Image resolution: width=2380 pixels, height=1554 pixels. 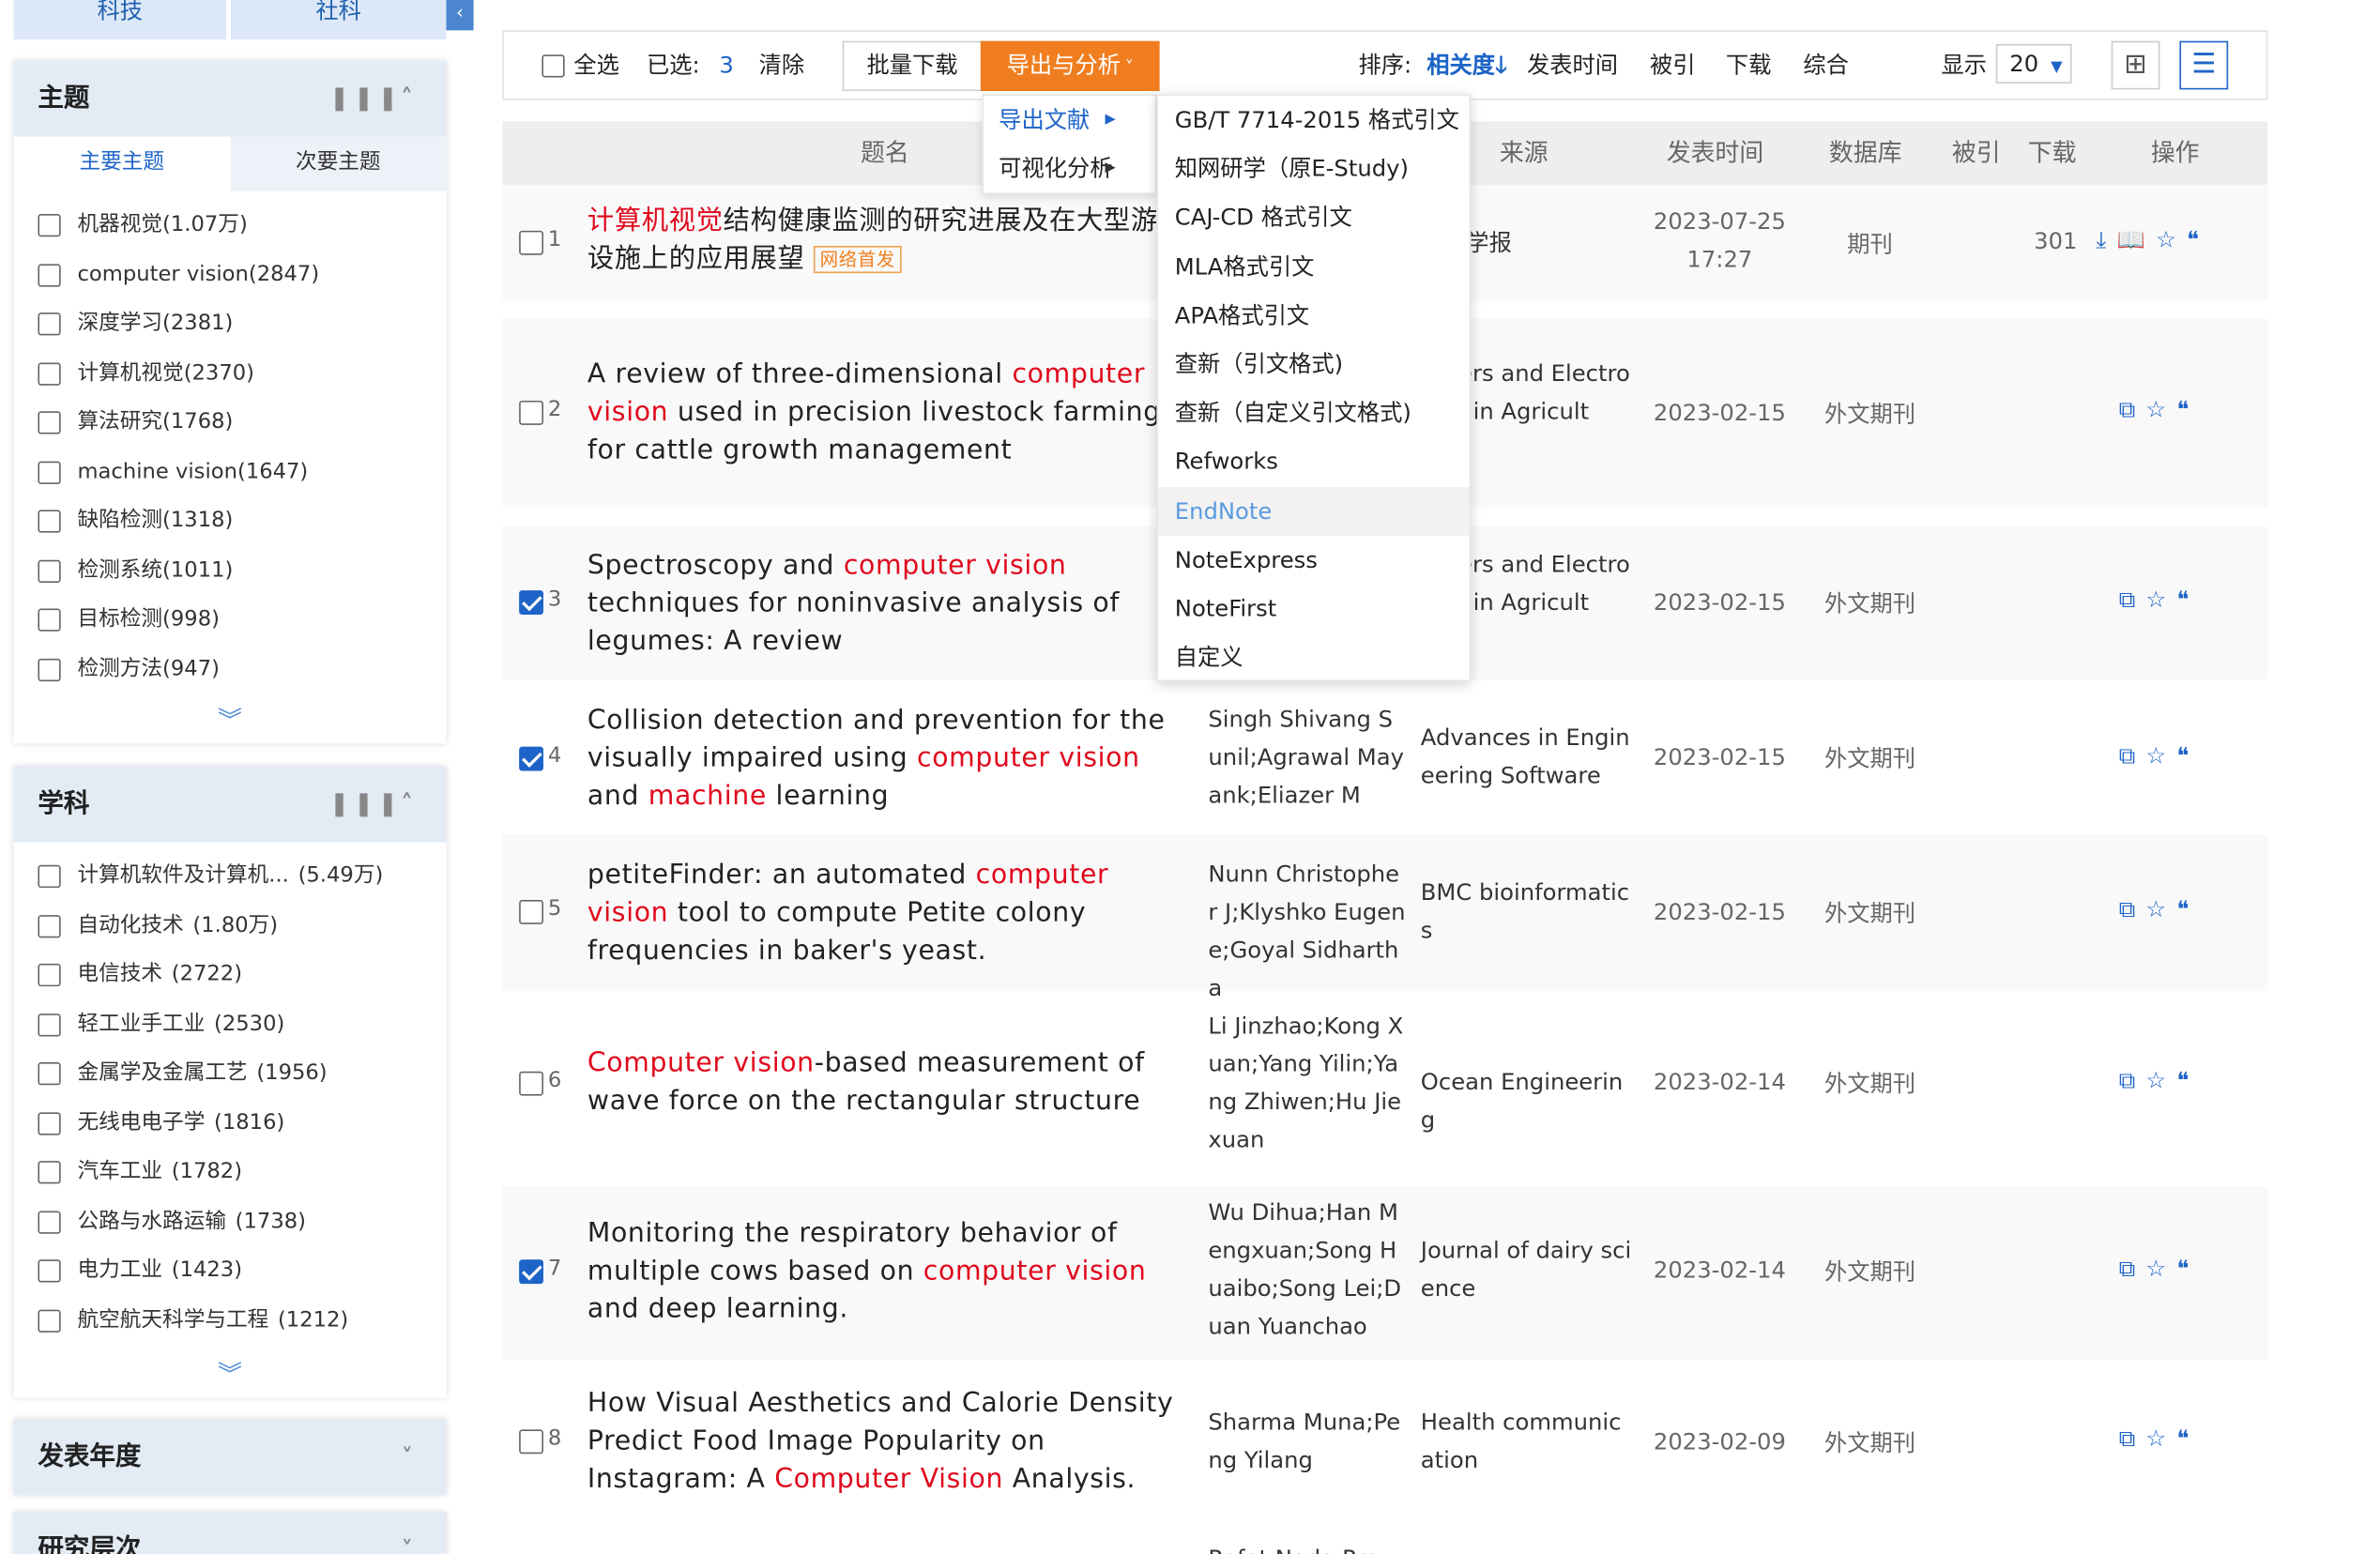 What do you see at coordinates (1306, 1547) in the screenshot?
I see `row-authors: Refat Nada;Prowa` at bounding box center [1306, 1547].